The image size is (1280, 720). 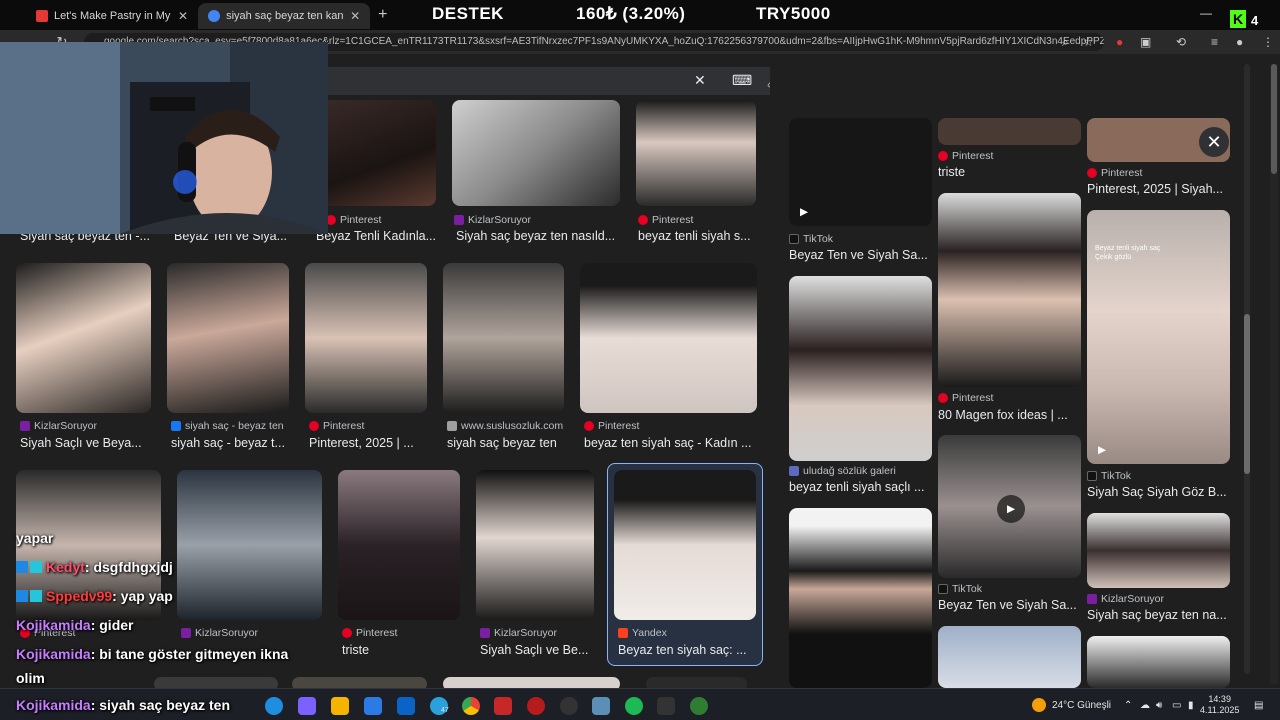 I want to click on tab-1: siyah saç beyaz ten kanı - Goog ✕, so click(x=284, y=16).